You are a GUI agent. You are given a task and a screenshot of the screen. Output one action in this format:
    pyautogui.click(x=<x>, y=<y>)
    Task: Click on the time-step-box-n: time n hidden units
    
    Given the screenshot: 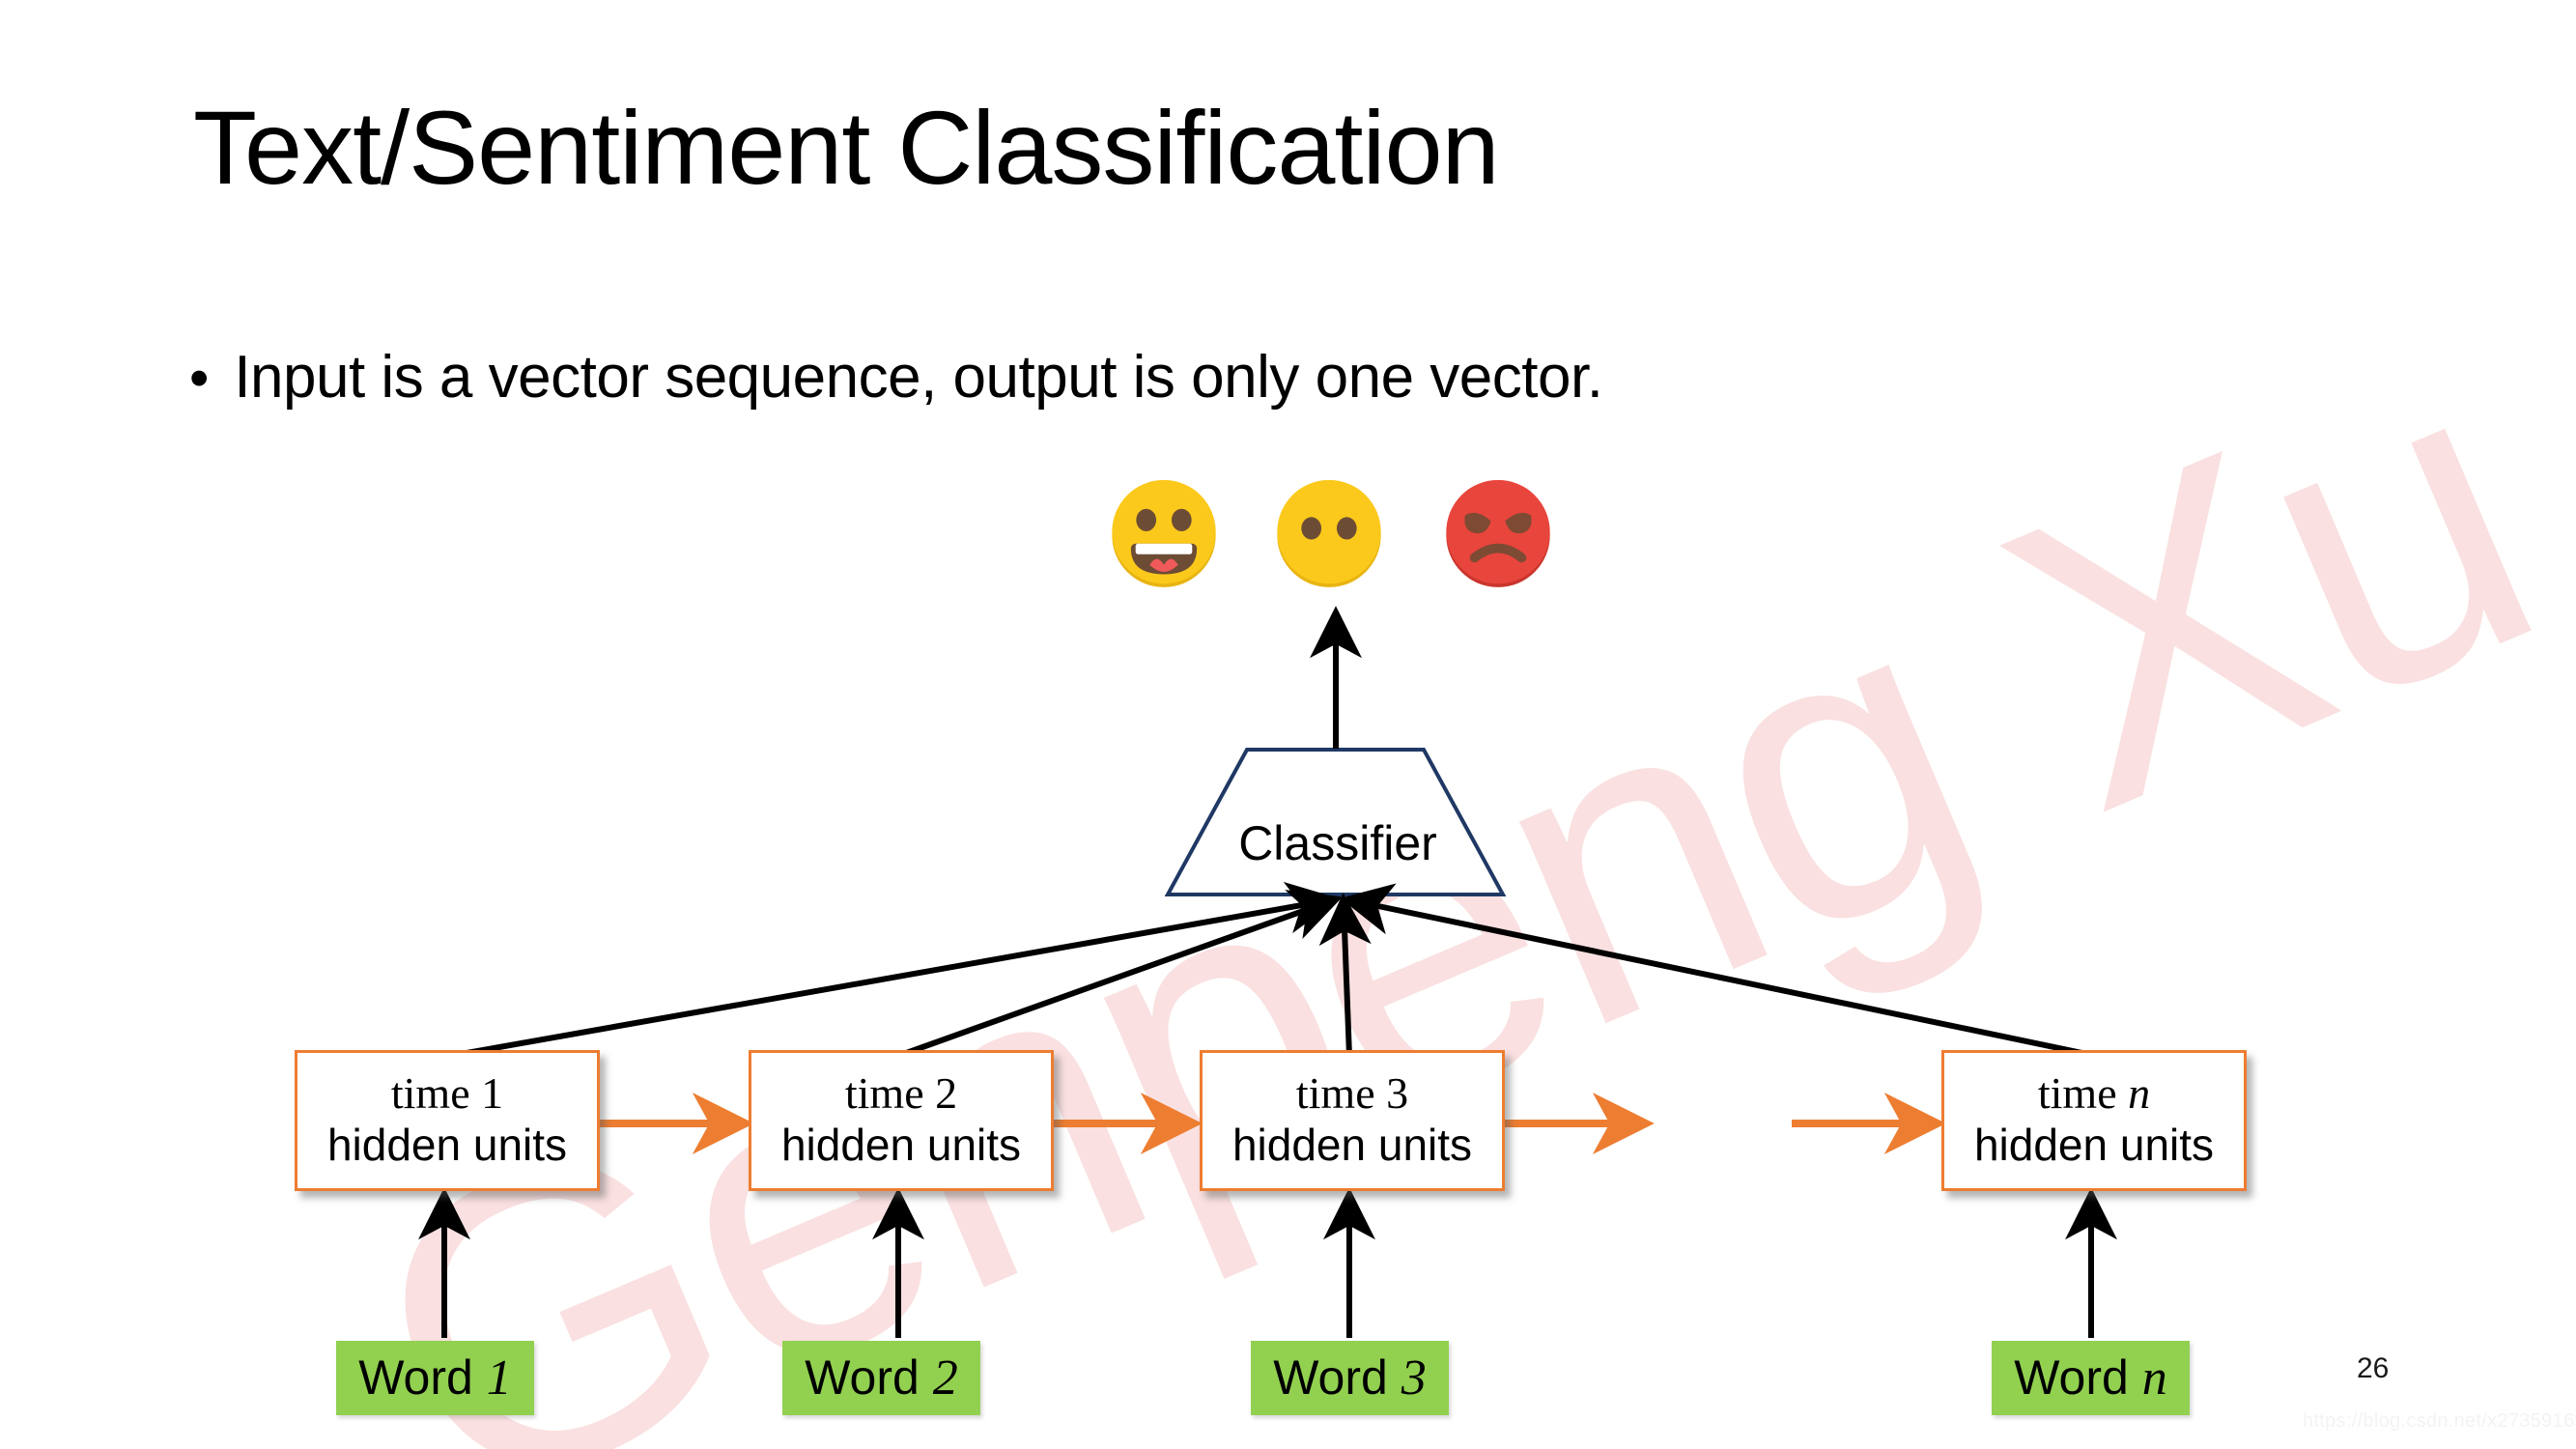 What is the action you would take?
    pyautogui.click(x=2094, y=1120)
    